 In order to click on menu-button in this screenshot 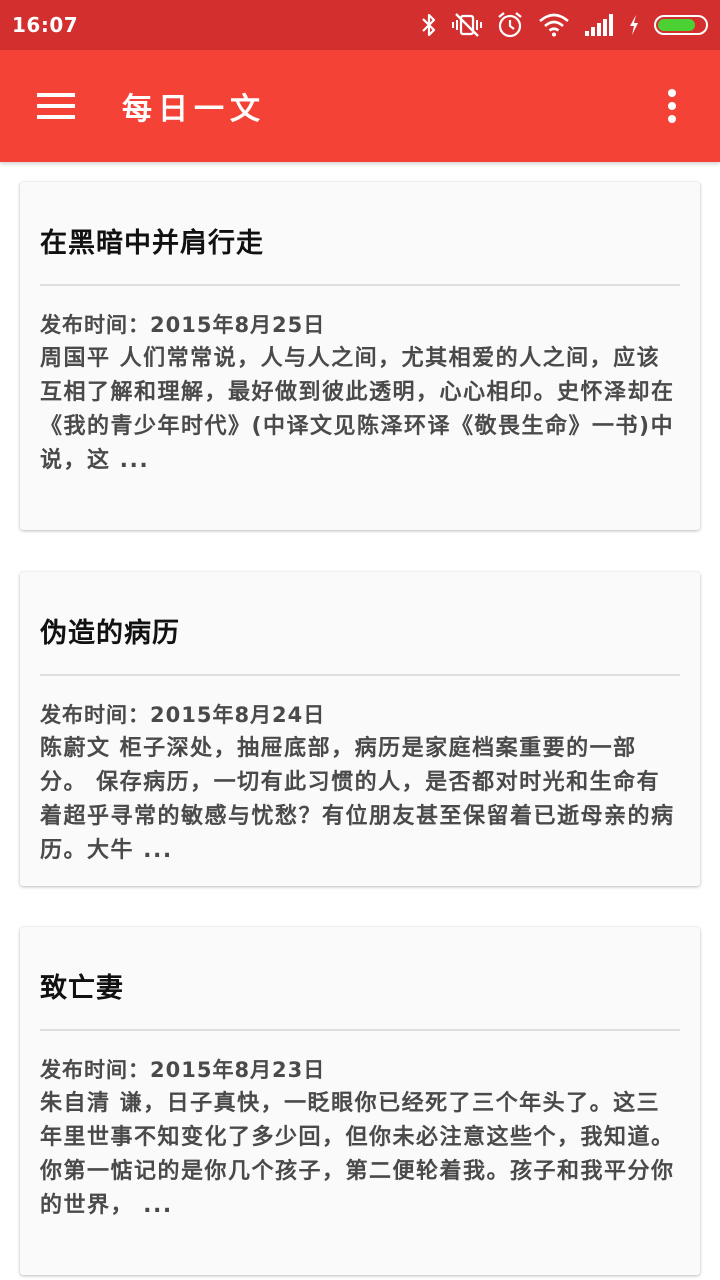, I will do `click(56, 106)`.